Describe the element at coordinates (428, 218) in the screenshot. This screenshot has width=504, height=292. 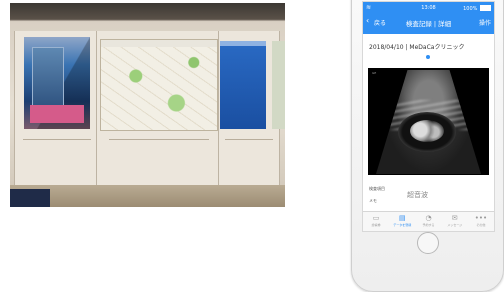
I see `clock-icon: ◔` at that location.